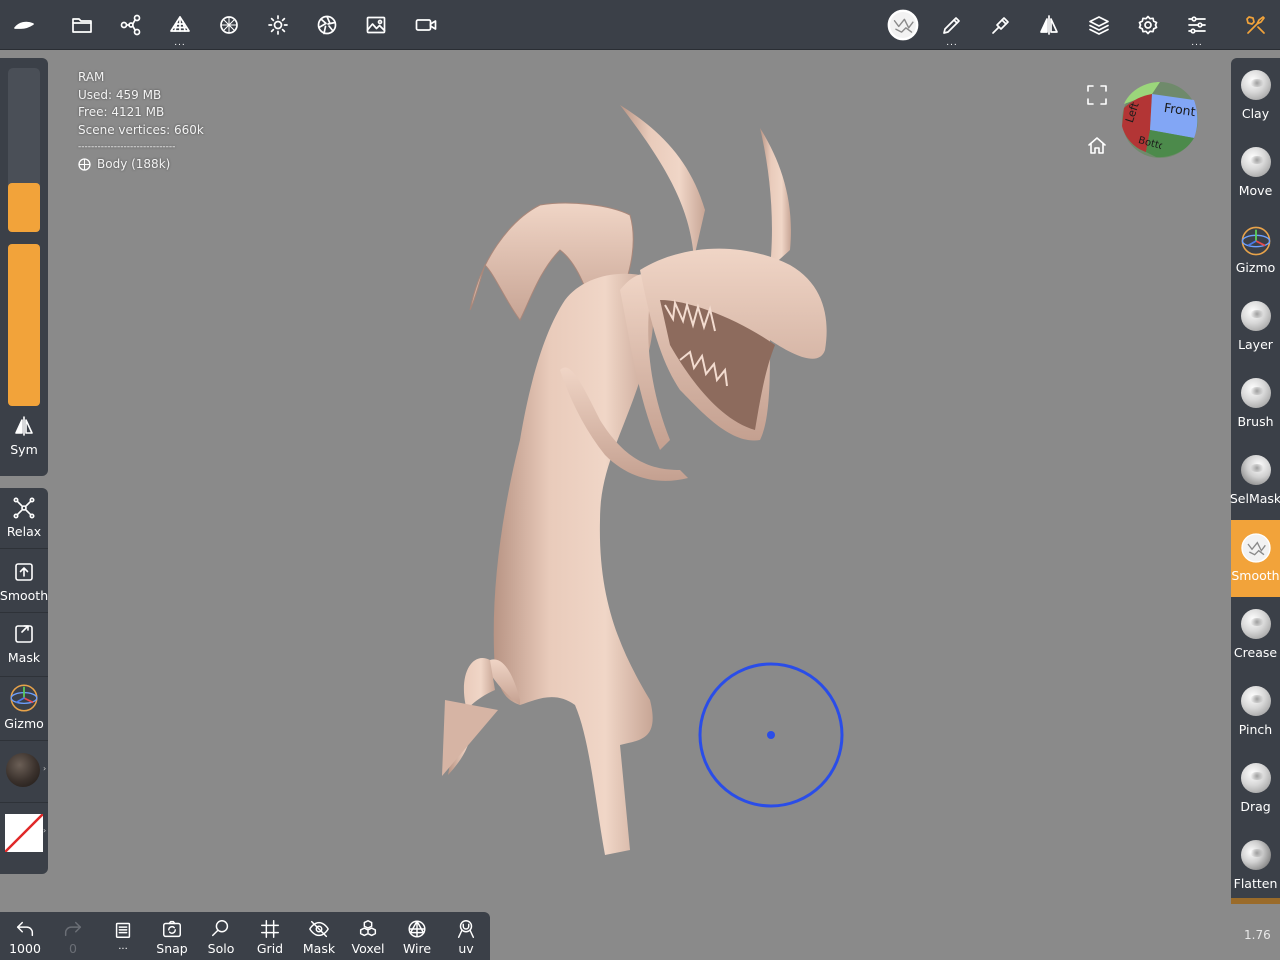 The image size is (1280, 960). What do you see at coordinates (417, 929) in the screenshot?
I see `wireframe-icon` at bounding box center [417, 929].